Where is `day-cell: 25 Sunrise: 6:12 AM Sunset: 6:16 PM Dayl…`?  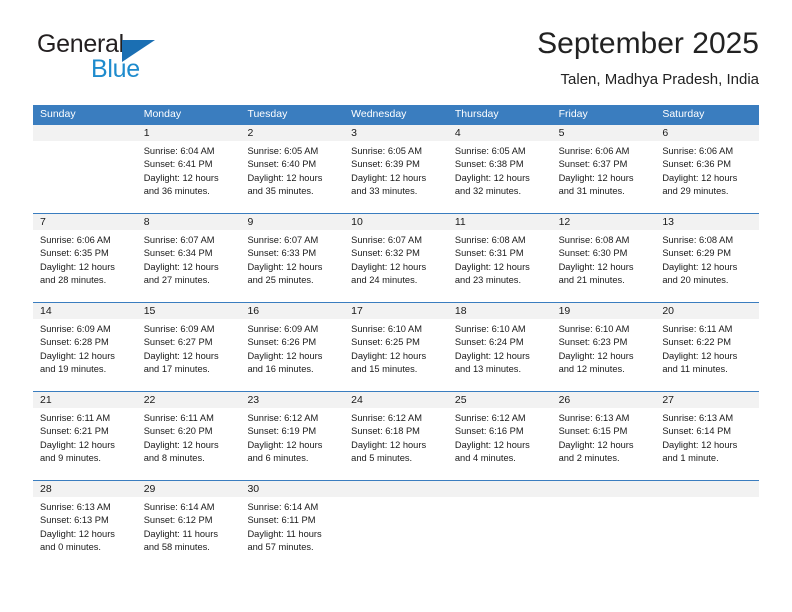 day-cell: 25 Sunrise: 6:12 AM Sunset: 6:16 PM Dayl… is located at coordinates (499, 436).